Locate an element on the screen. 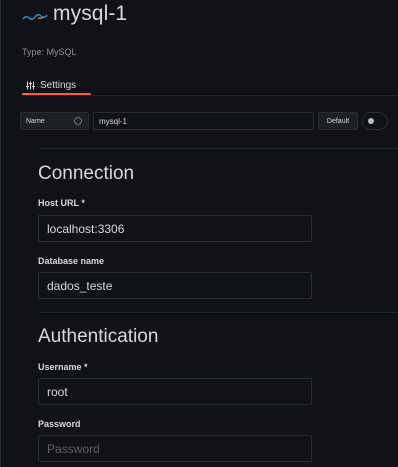 The height and width of the screenshot is (467, 398). panel-left-border is located at coordinates (0, 233).